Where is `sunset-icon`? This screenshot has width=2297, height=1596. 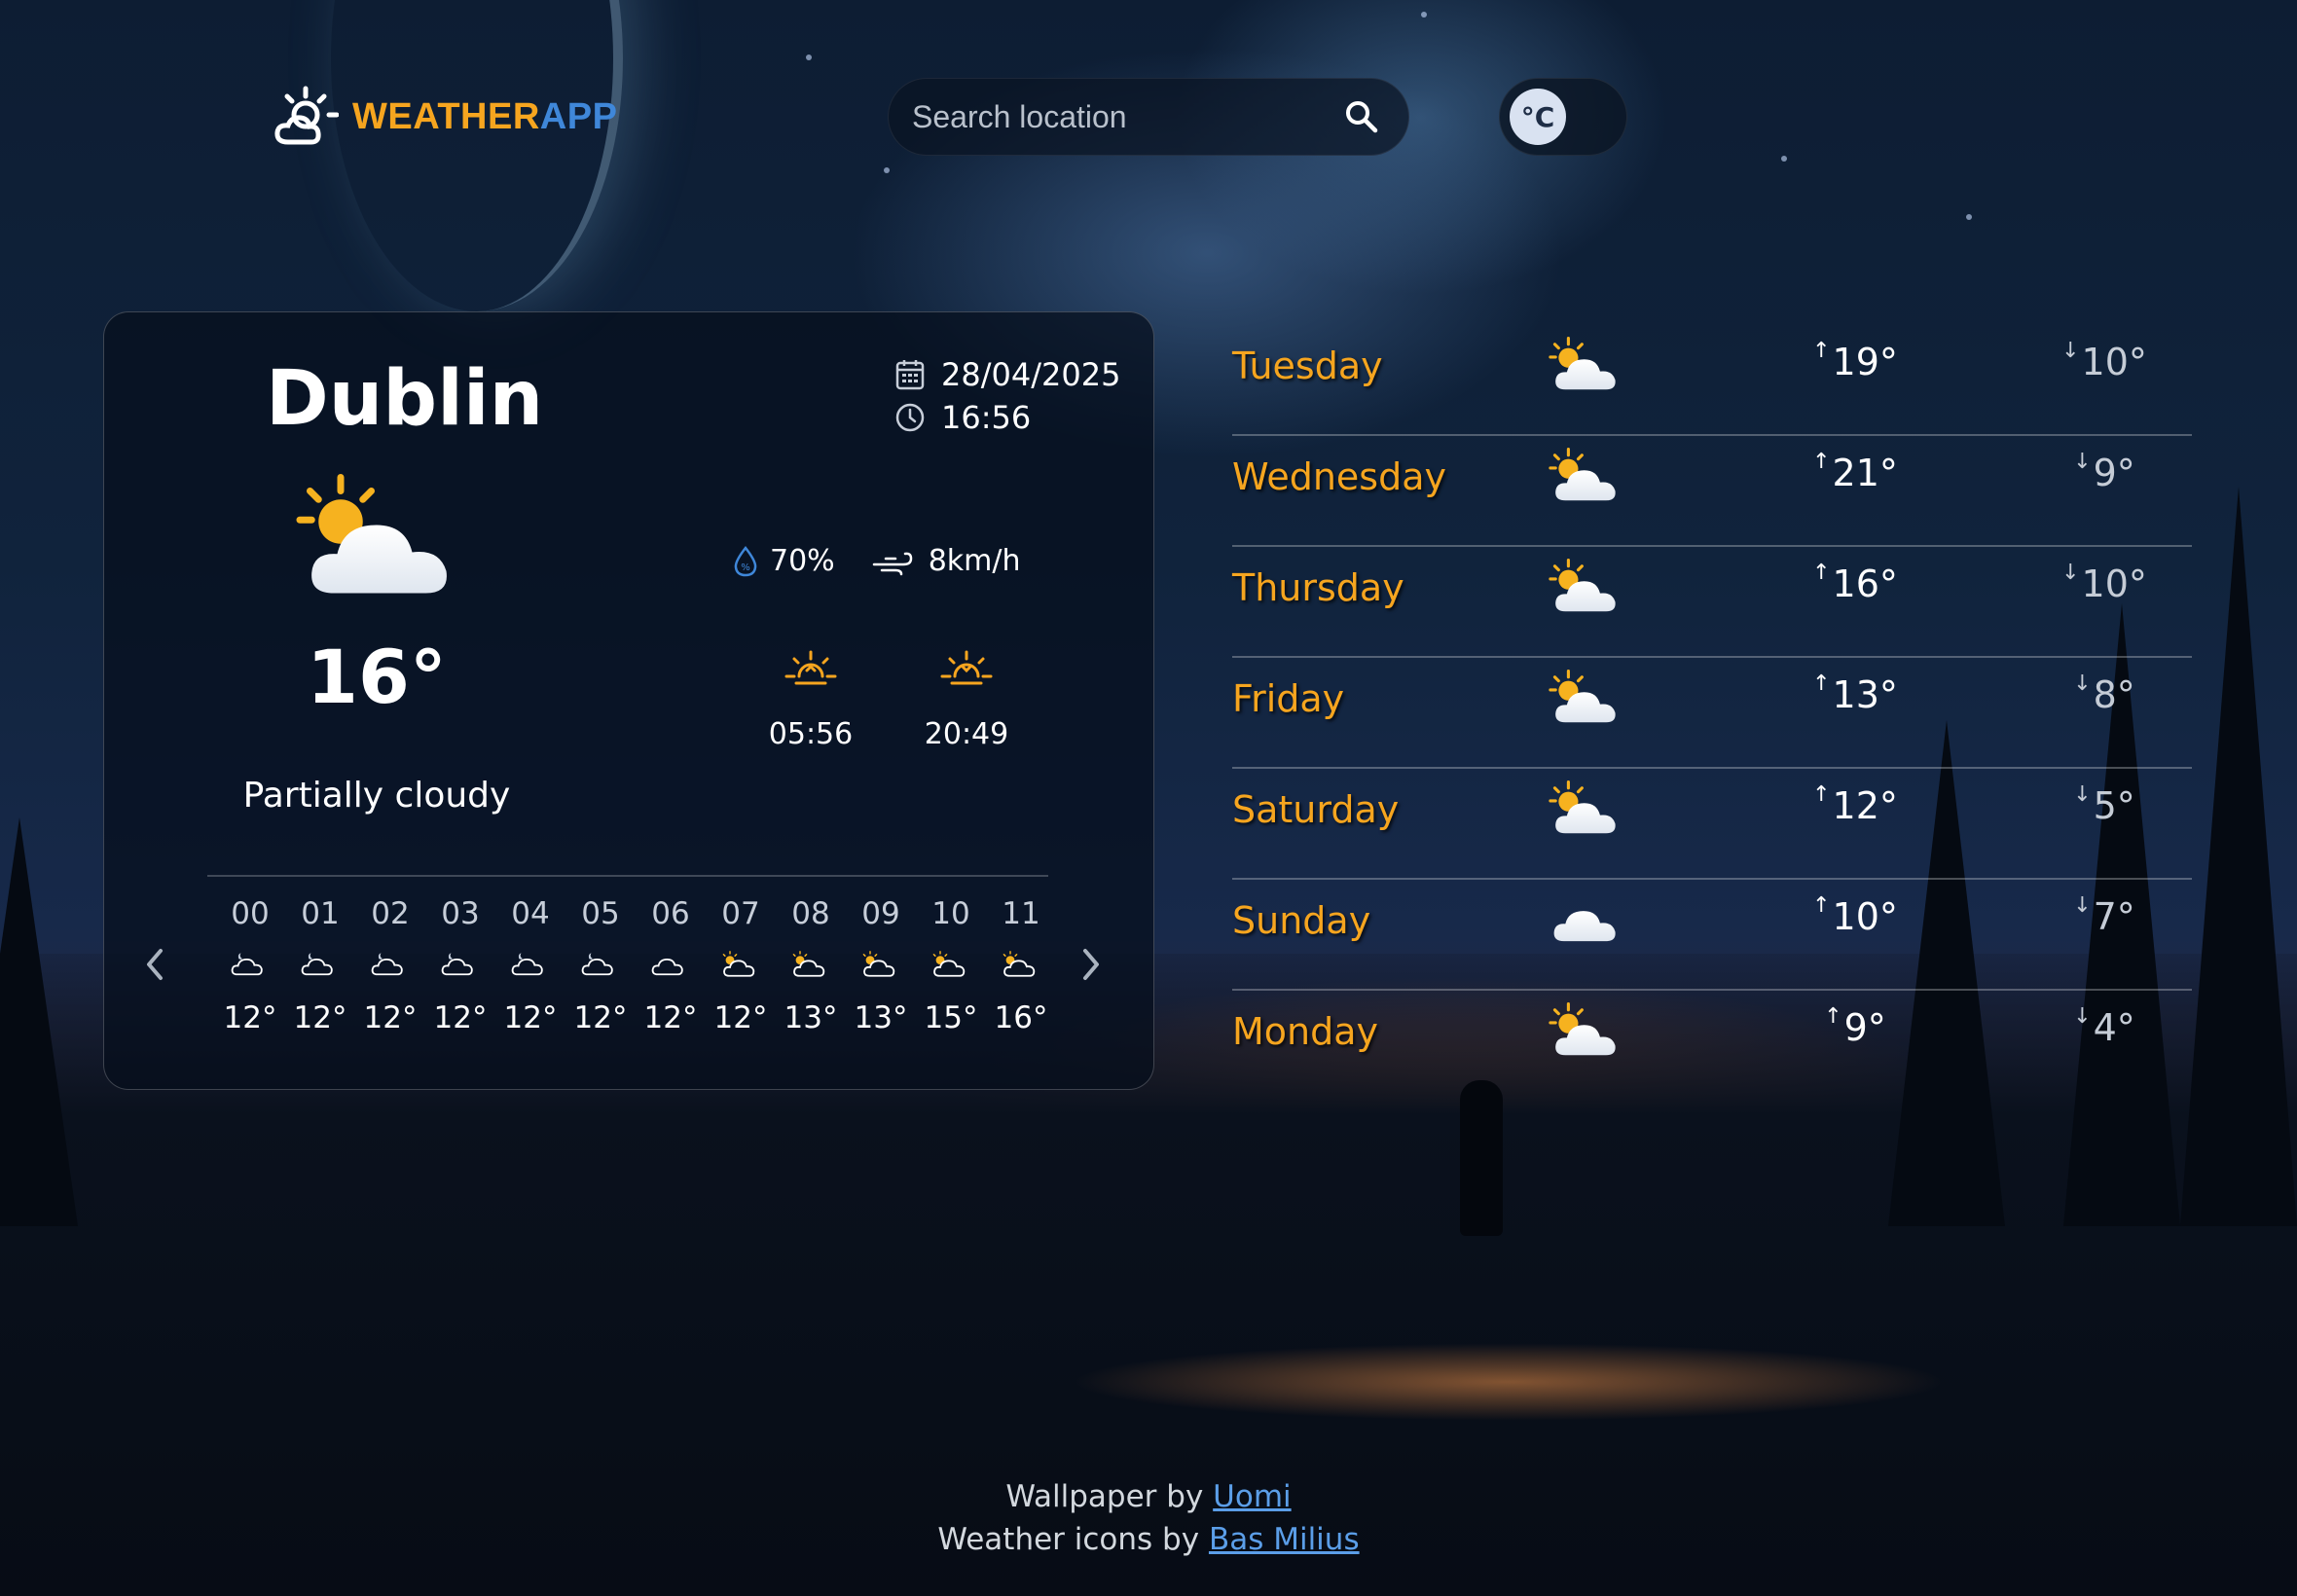
sunset-icon is located at coordinates (967, 667).